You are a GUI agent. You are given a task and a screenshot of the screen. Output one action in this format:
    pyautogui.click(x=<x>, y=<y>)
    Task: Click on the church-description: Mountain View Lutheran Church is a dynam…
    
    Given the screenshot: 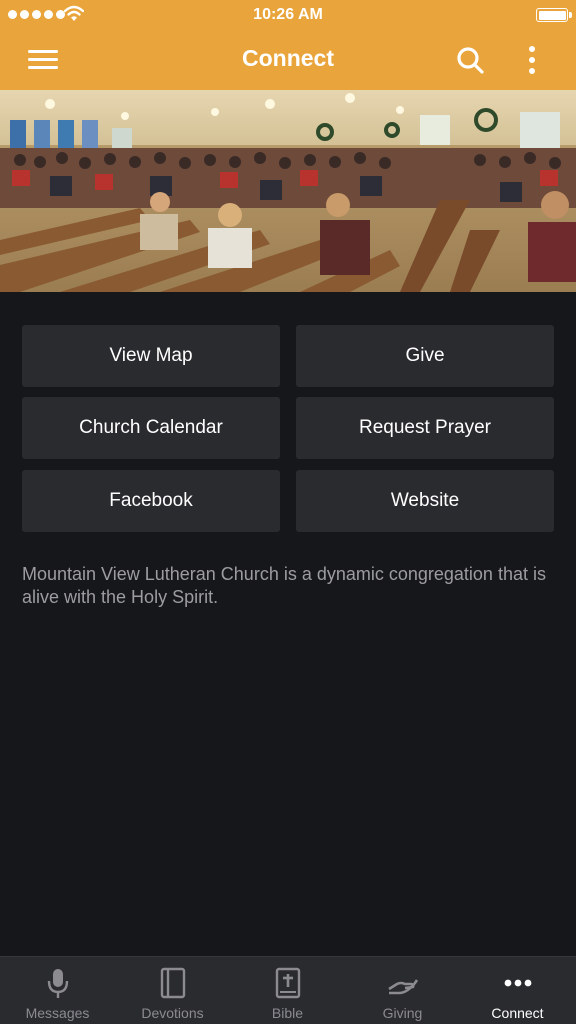 What is the action you would take?
    pyautogui.click(x=284, y=585)
    